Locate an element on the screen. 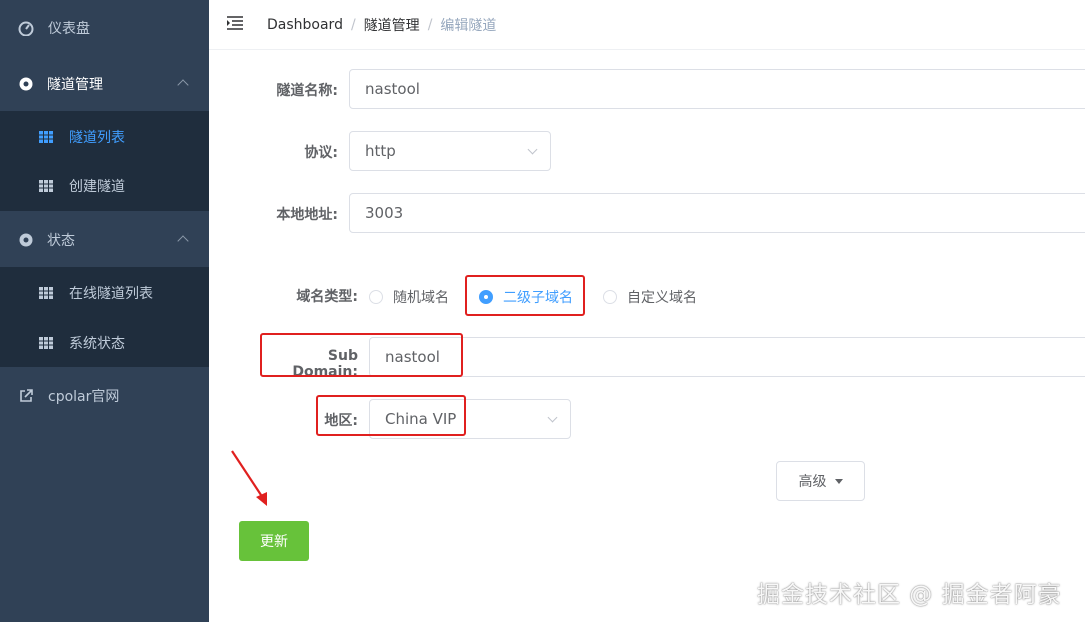 Image resolution: width=1085 pixels, height=622 pixels. breadcrumb: Dashboard / 隧道管理 / 编辑隧道 is located at coordinates (381, 25).